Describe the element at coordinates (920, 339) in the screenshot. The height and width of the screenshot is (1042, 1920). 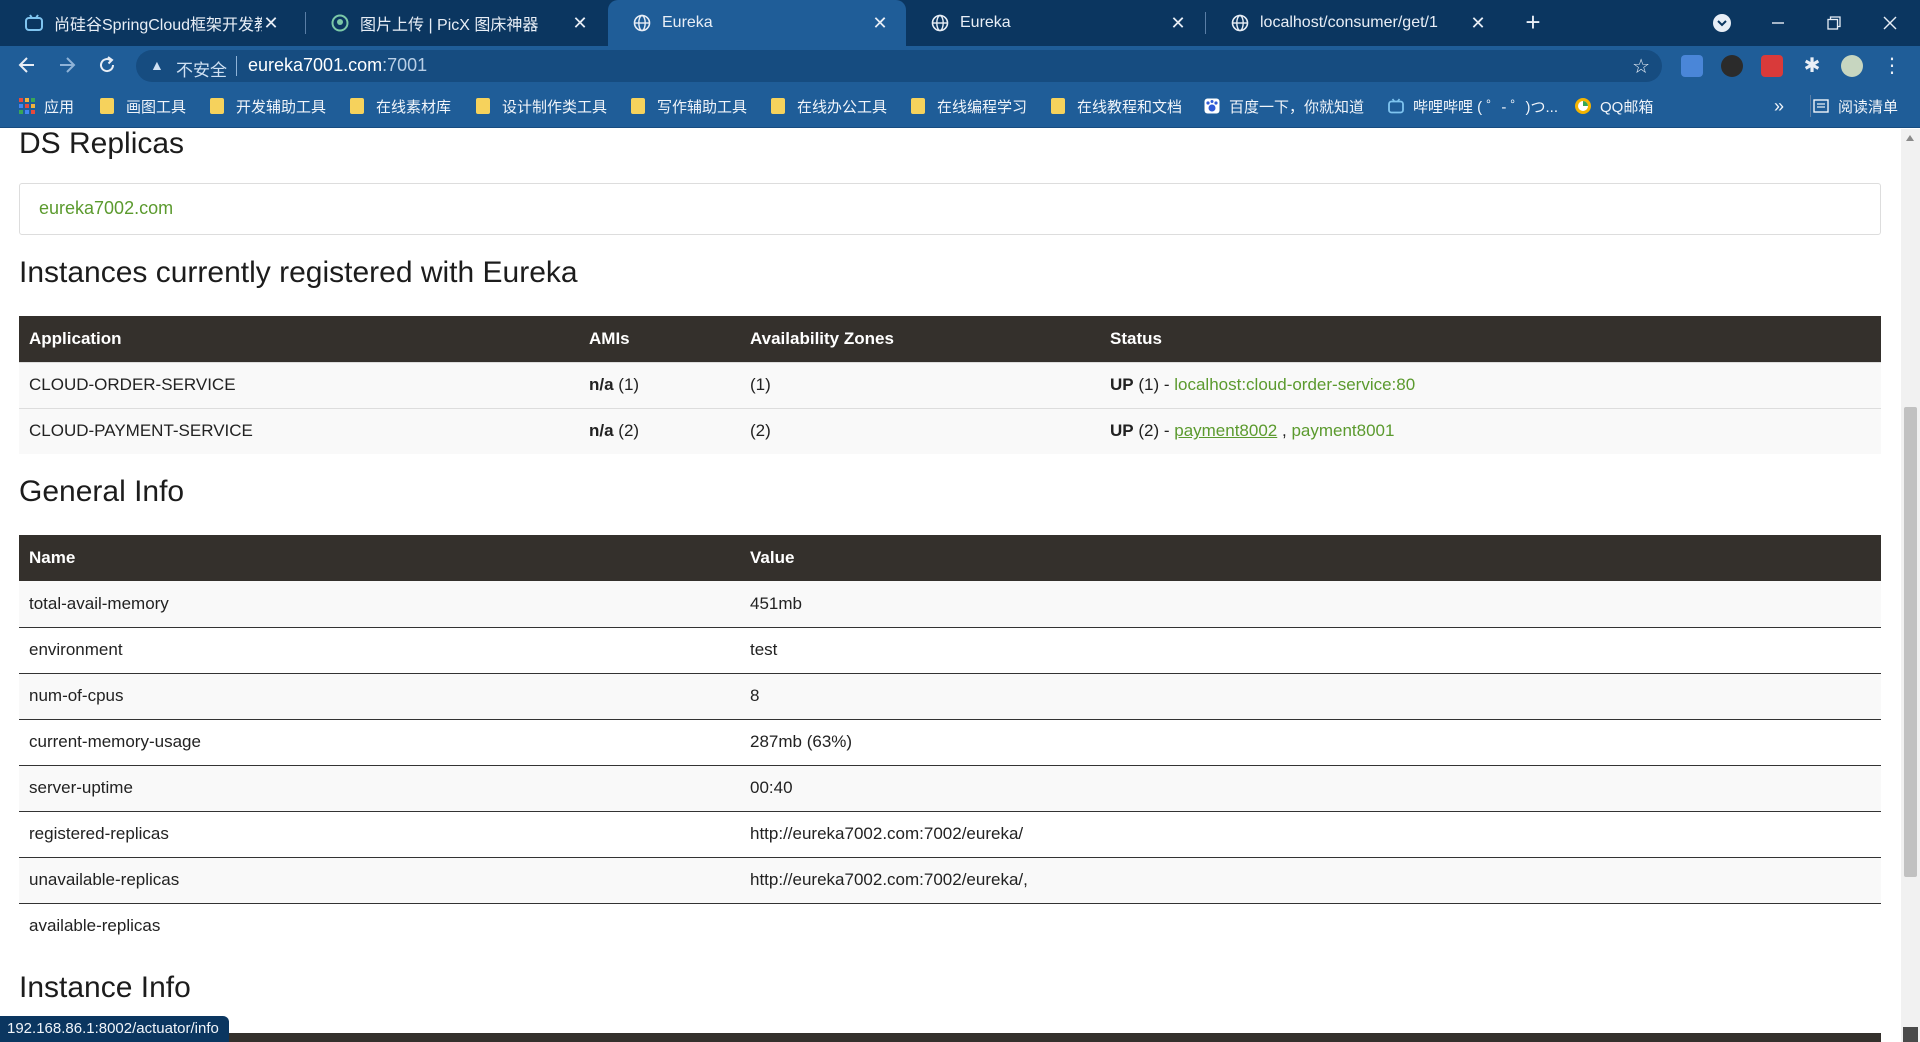
I see `column-header: Availability Zones` at that location.